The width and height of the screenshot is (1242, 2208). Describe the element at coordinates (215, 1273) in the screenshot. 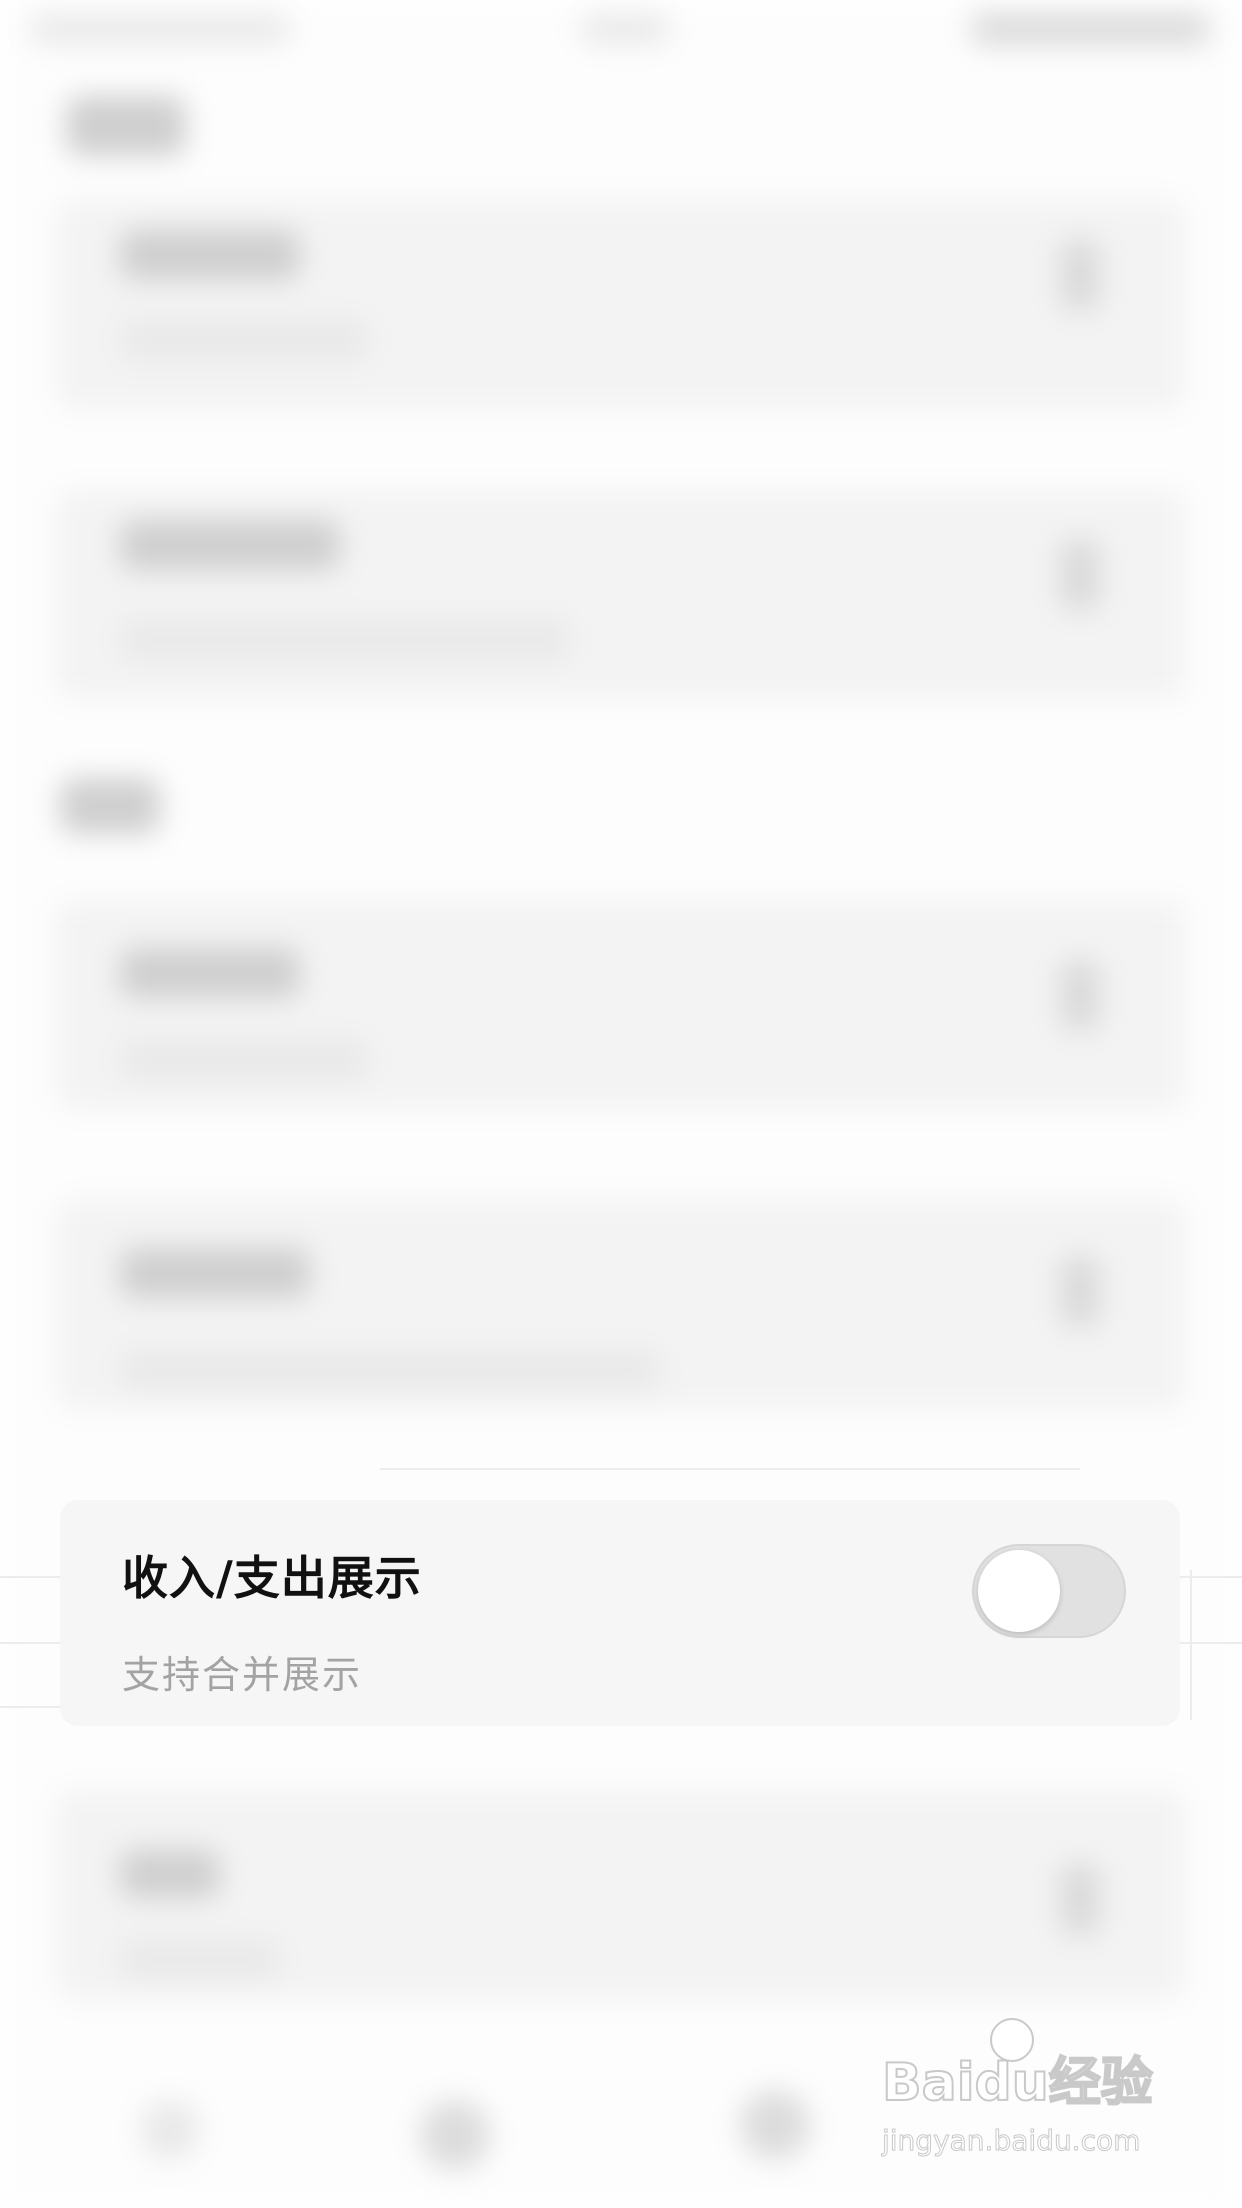

I see `card-4-title` at that location.